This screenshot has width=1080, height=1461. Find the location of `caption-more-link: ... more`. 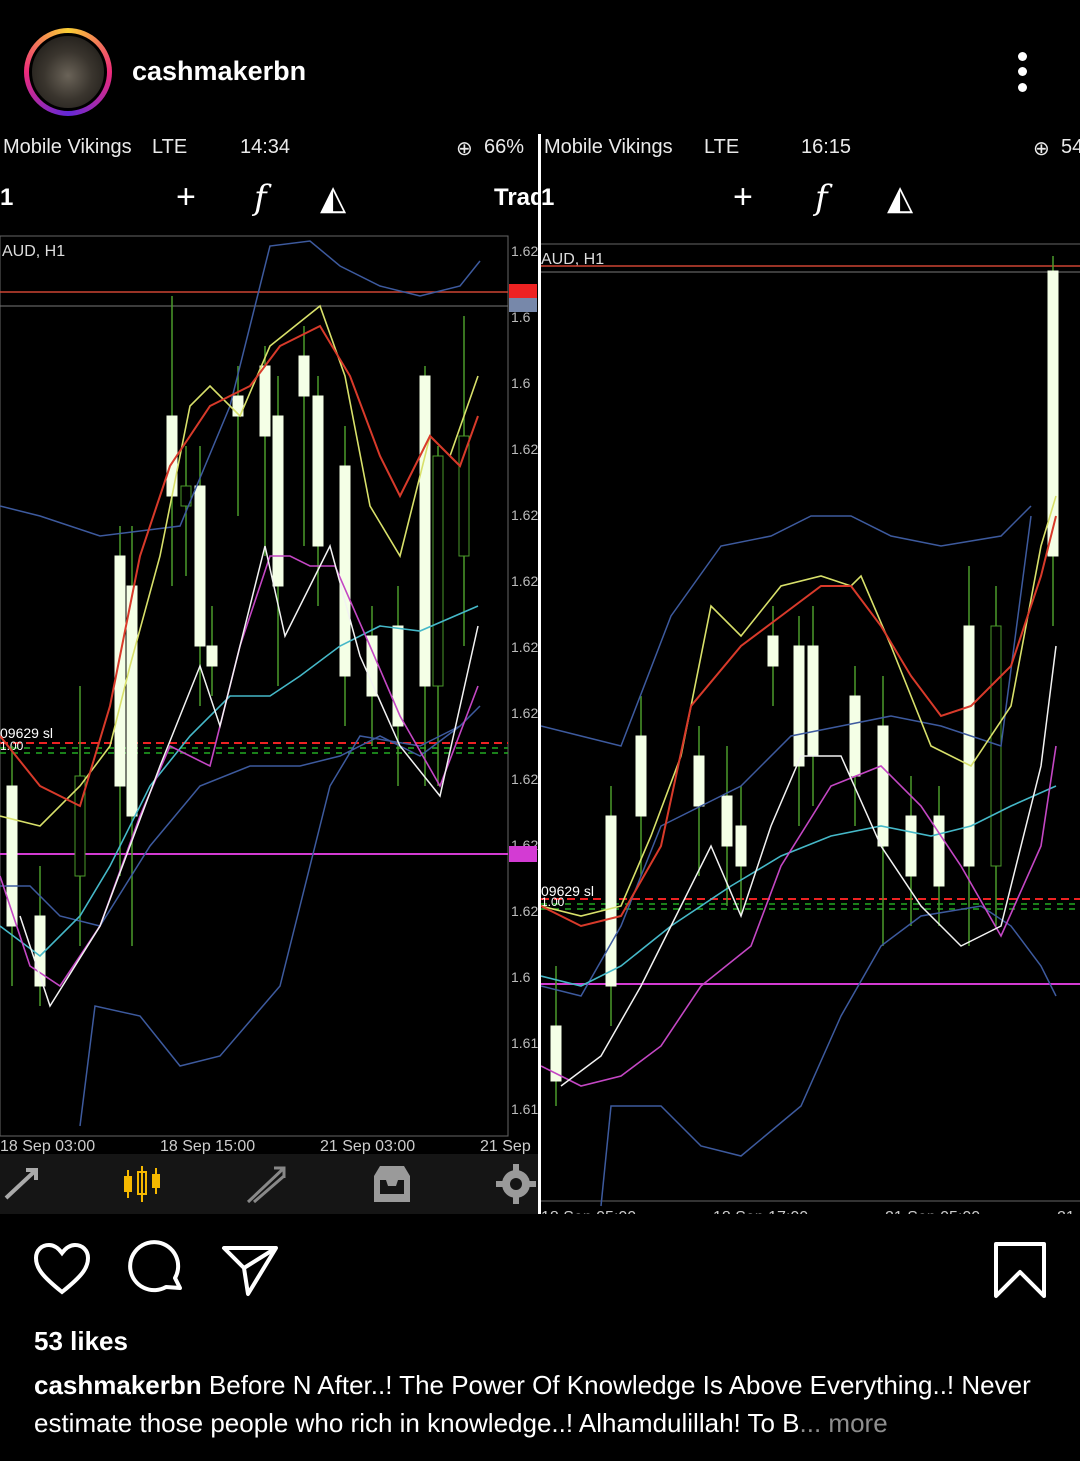

caption-more-link: ... more is located at coordinates (844, 1423).